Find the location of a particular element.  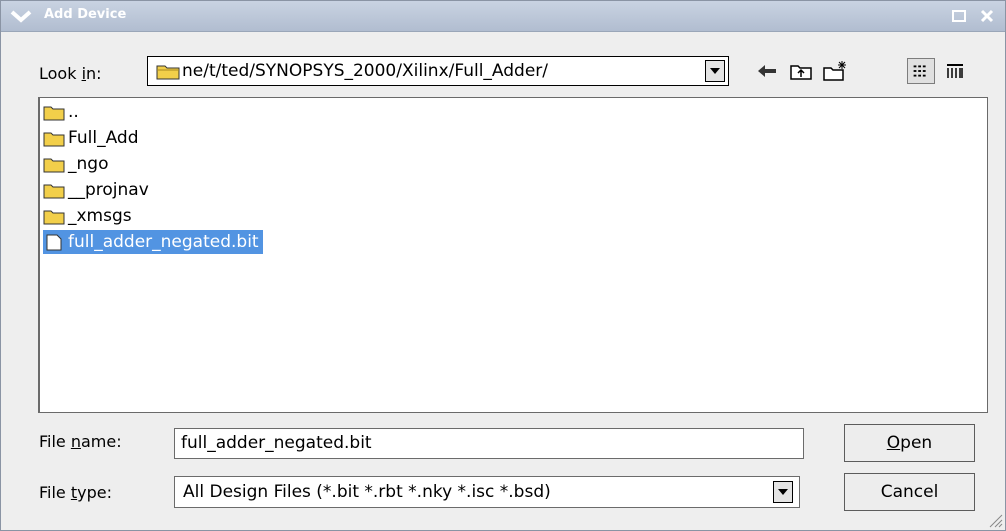

list-item-selected: full_adder_negated.bit is located at coordinates (153, 242).